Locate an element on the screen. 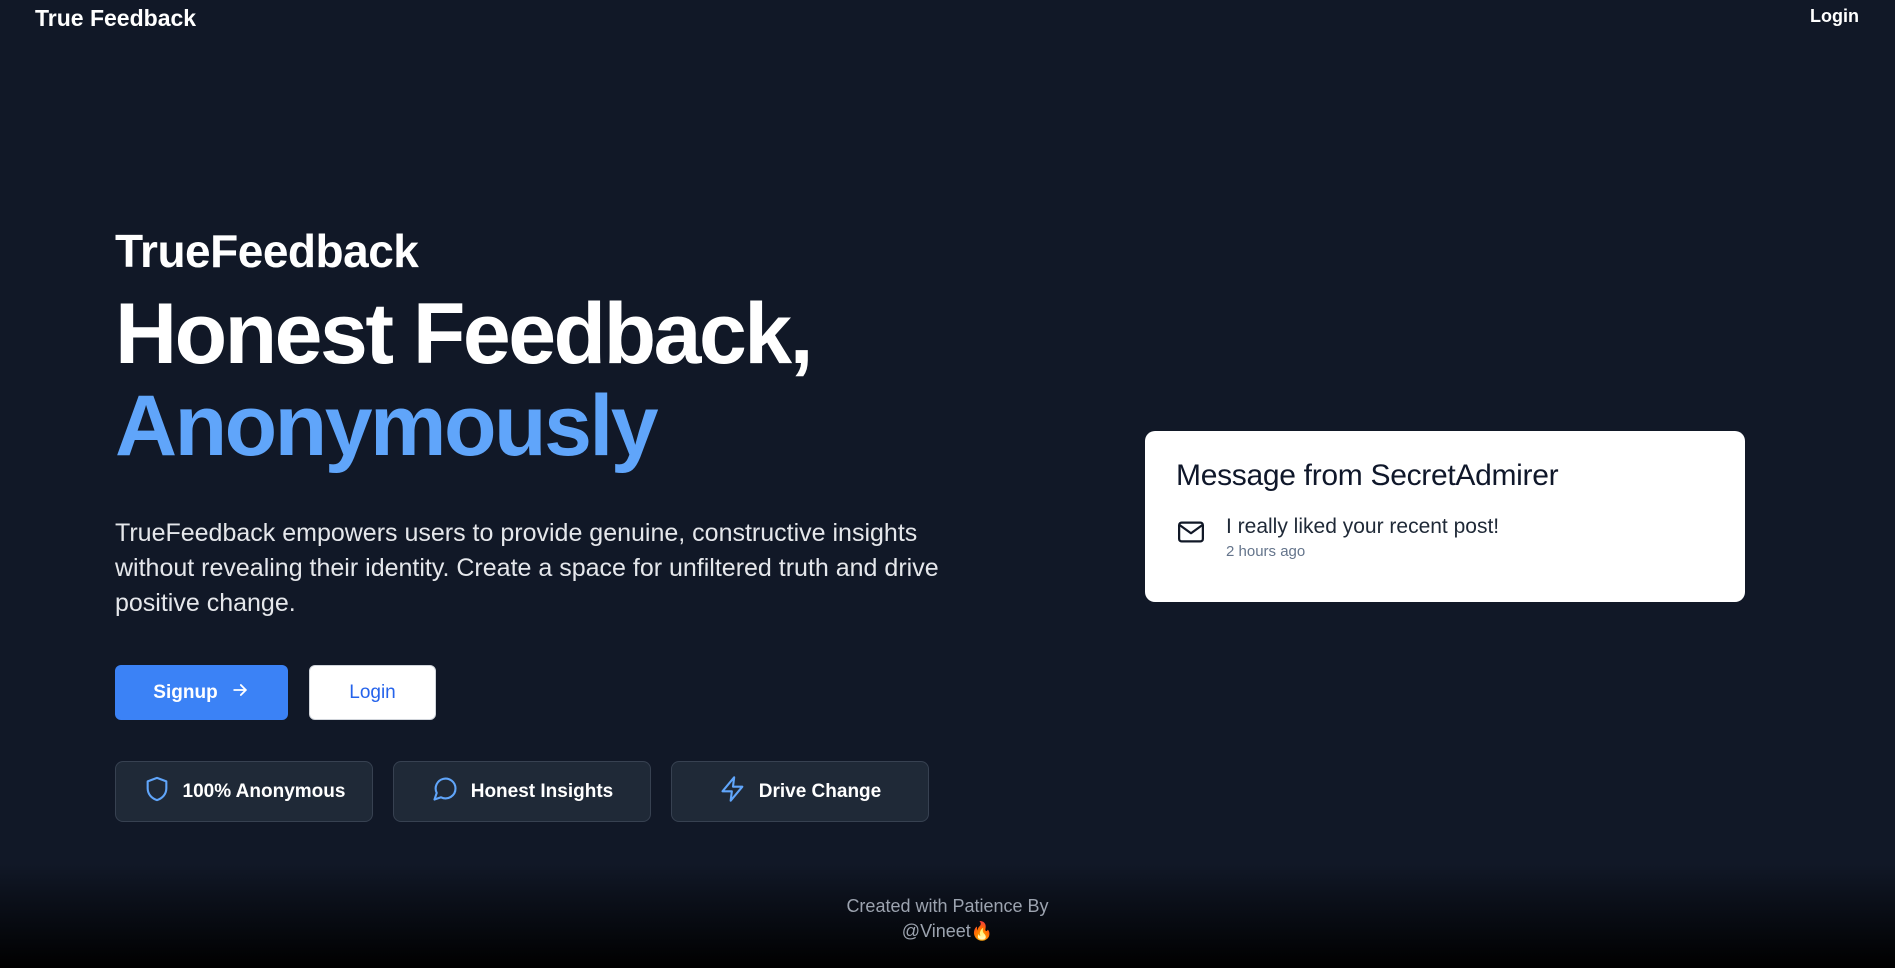  message-time: 2 hours ago is located at coordinates (1266, 551).